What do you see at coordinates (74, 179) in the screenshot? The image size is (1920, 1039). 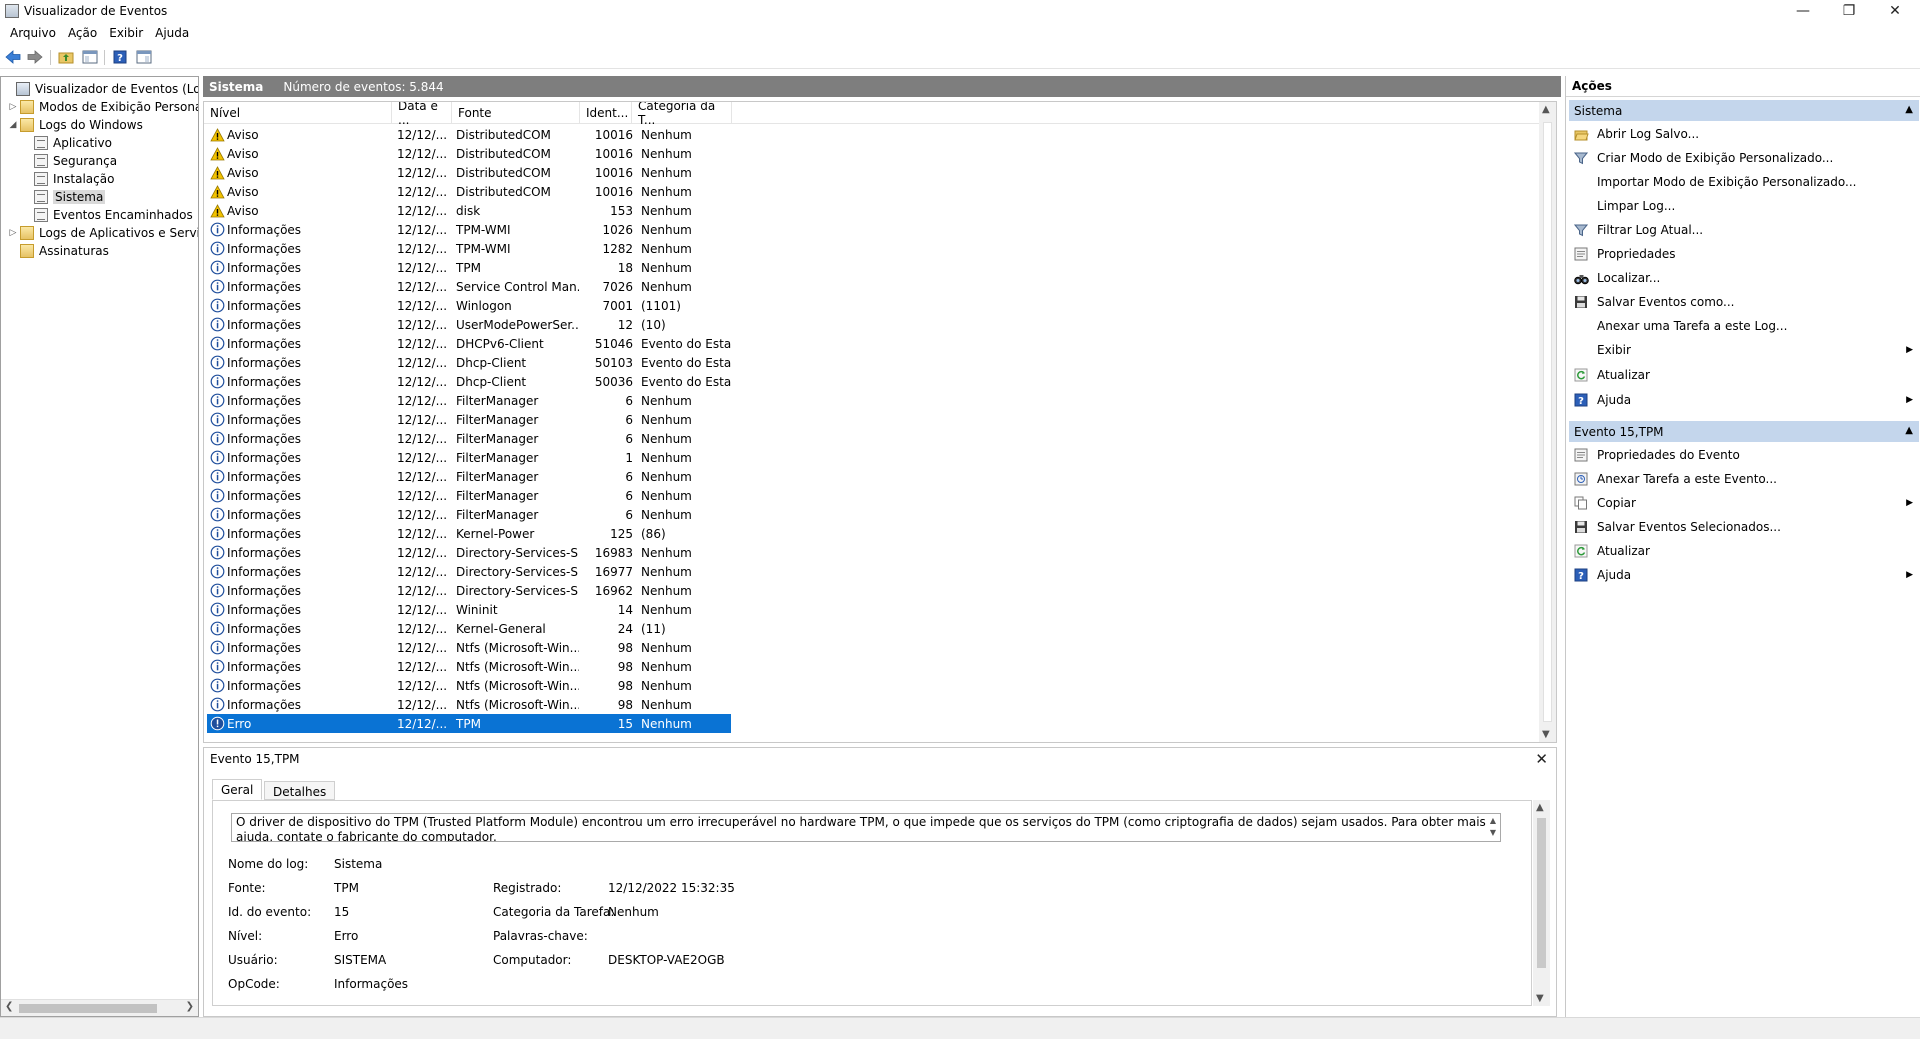 I see `tree-node-instalacao: Instalação` at bounding box center [74, 179].